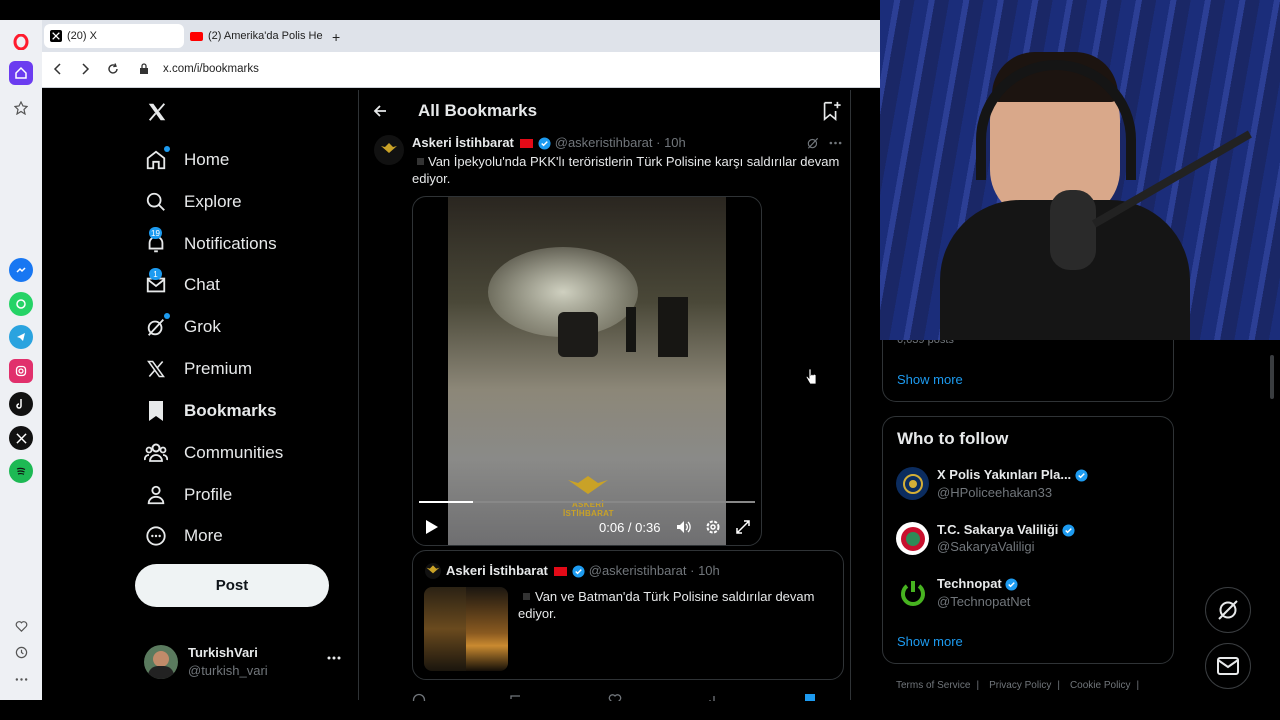 The height and width of the screenshot is (720, 1280). Describe the element at coordinates (21, 304) in the screenshot. I see `whatsapp-icon` at that location.